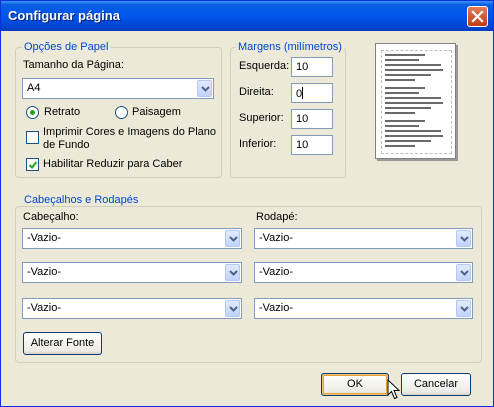 The width and height of the screenshot is (494, 407). Describe the element at coordinates (247, 16) in the screenshot. I see `title-bar: Configurar página` at that location.